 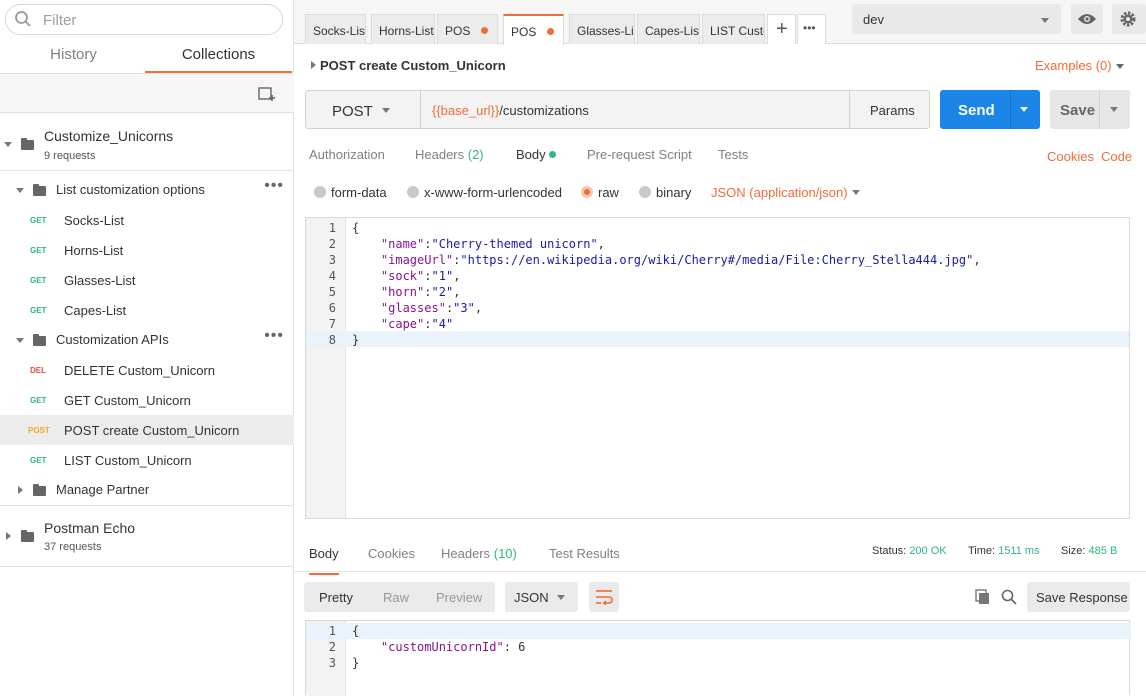 What do you see at coordinates (27, 536) in the screenshot?
I see `folder-icon` at bounding box center [27, 536].